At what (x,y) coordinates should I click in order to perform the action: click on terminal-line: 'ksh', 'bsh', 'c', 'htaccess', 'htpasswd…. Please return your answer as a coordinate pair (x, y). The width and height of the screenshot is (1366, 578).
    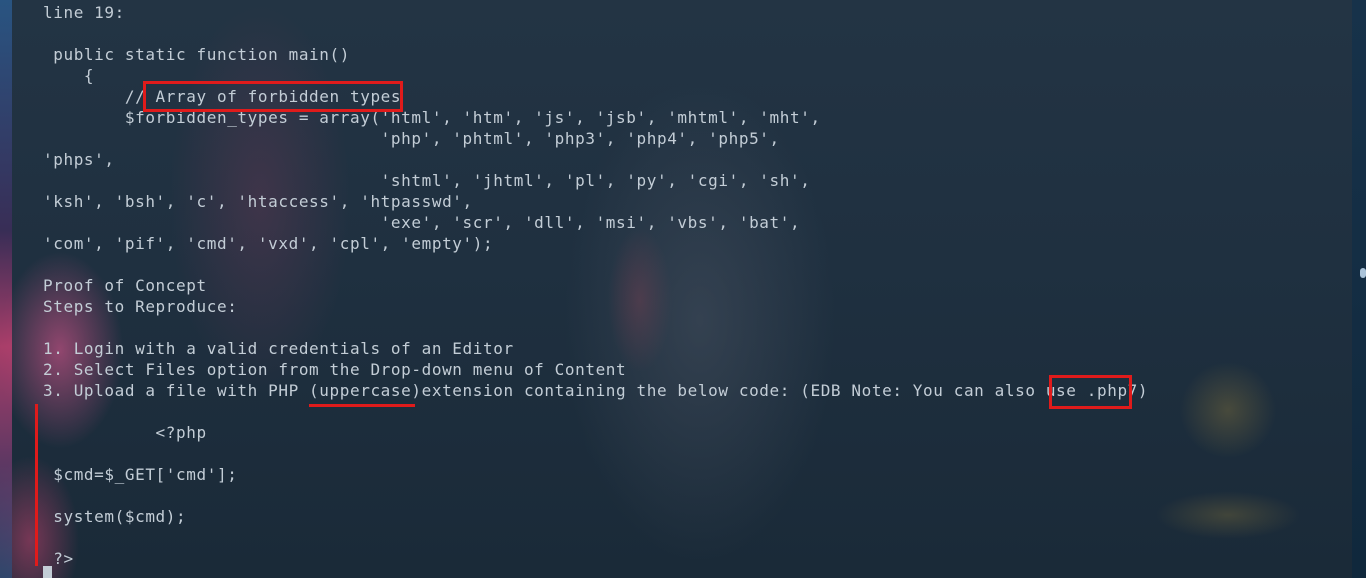
    Looking at the image, I should click on (258, 201).